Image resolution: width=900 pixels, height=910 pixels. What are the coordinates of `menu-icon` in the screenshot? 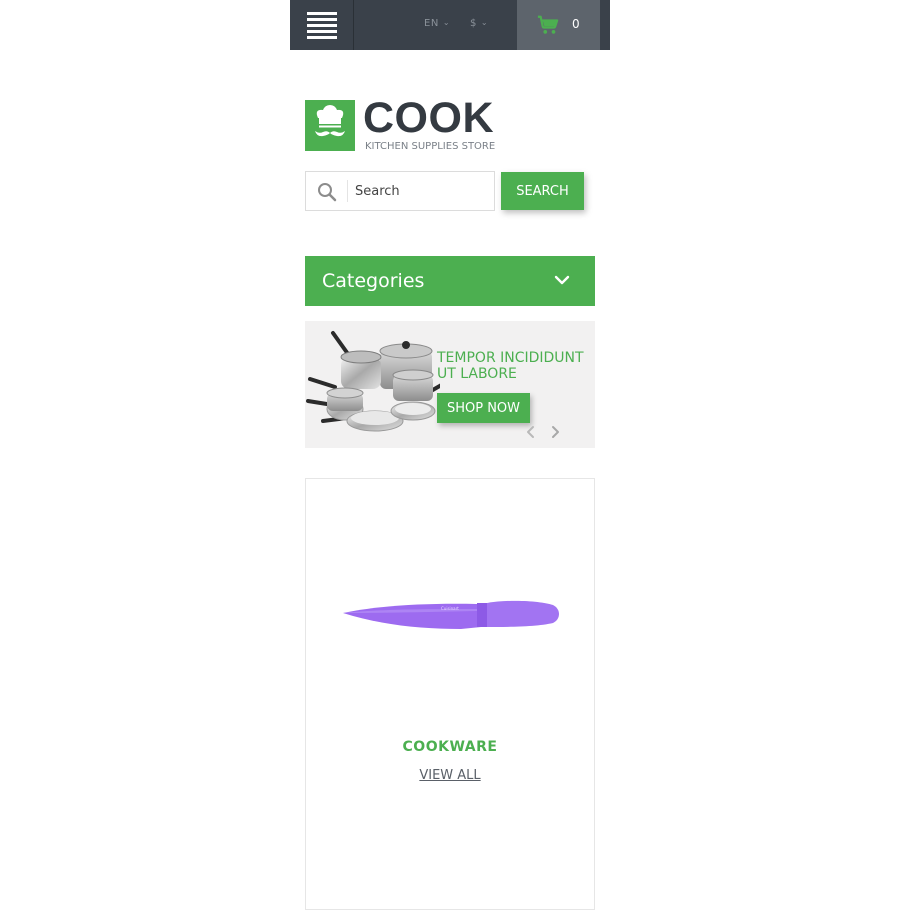 It's located at (322, 27).